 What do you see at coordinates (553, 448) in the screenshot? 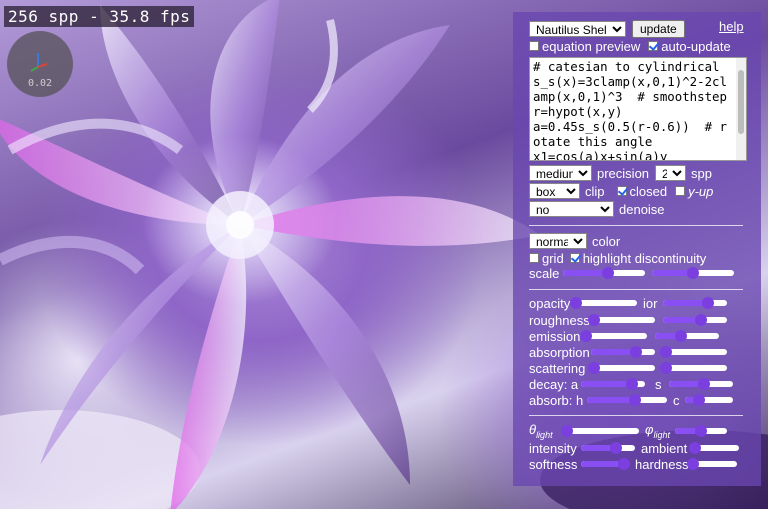
I see `intensity-label: intensity` at bounding box center [553, 448].